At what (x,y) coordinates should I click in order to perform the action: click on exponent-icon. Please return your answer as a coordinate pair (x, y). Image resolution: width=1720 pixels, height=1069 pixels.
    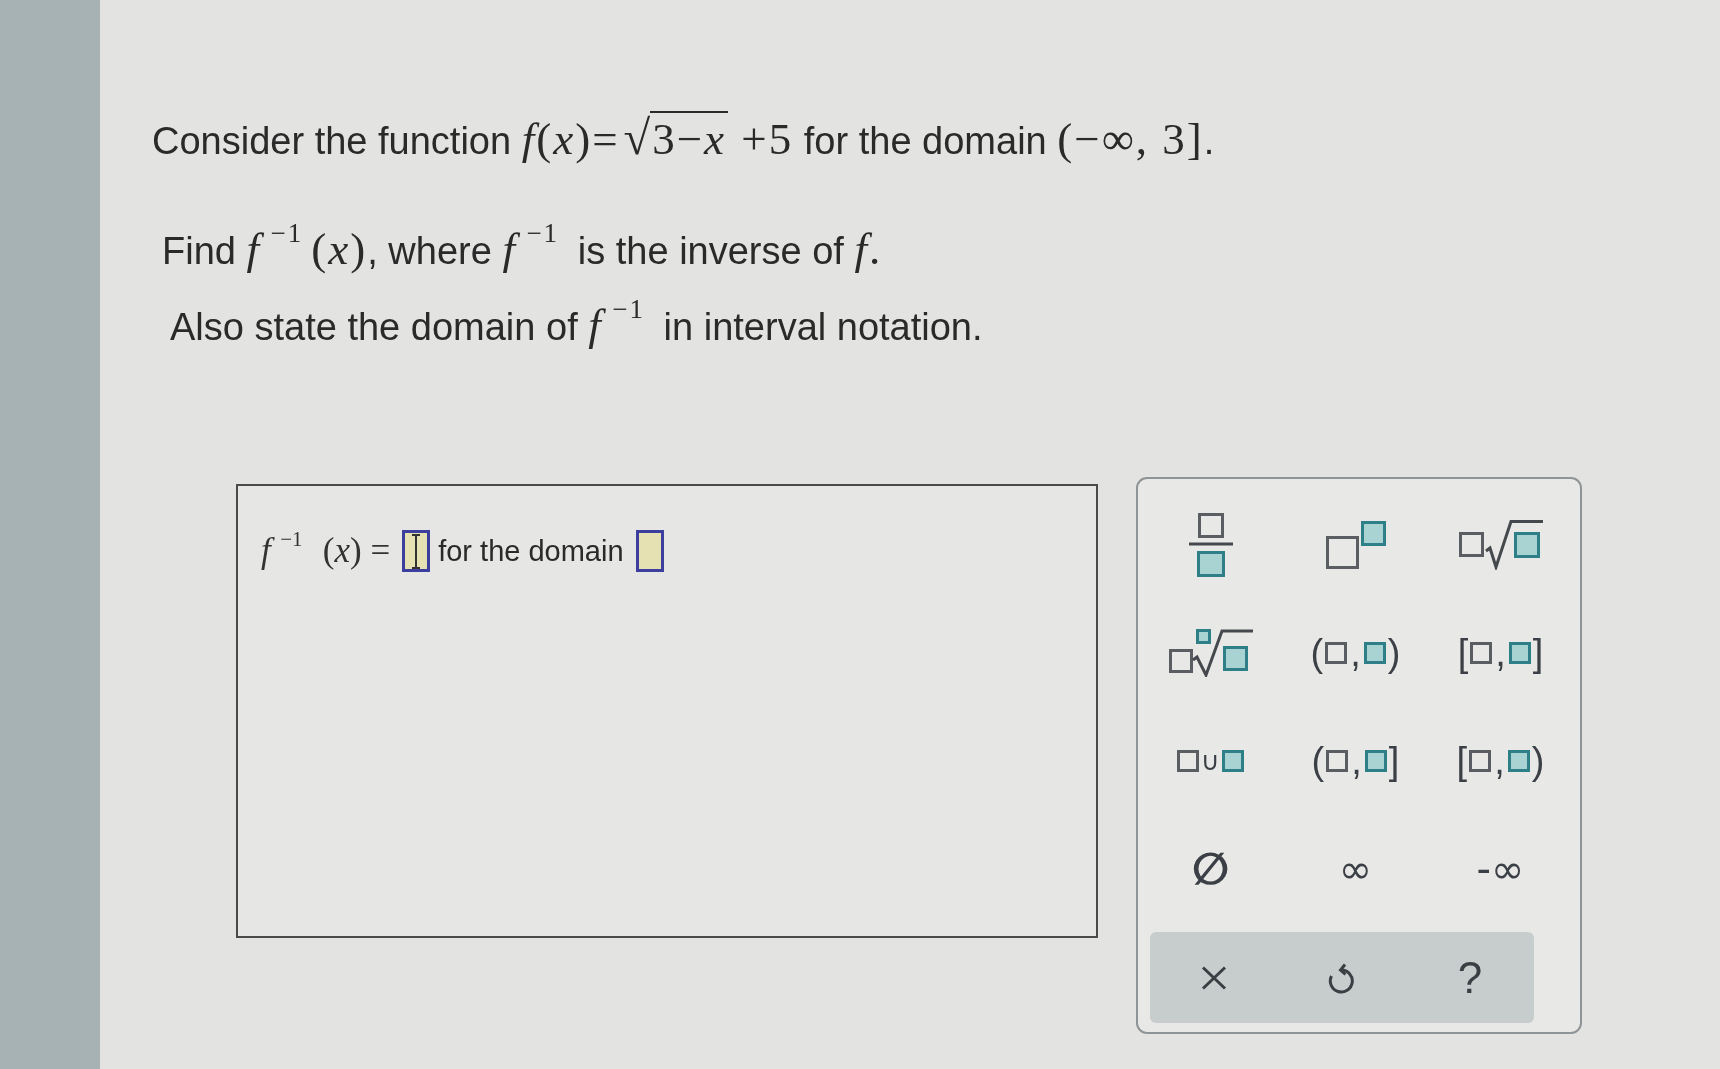
    Looking at the image, I should click on (1355, 545).